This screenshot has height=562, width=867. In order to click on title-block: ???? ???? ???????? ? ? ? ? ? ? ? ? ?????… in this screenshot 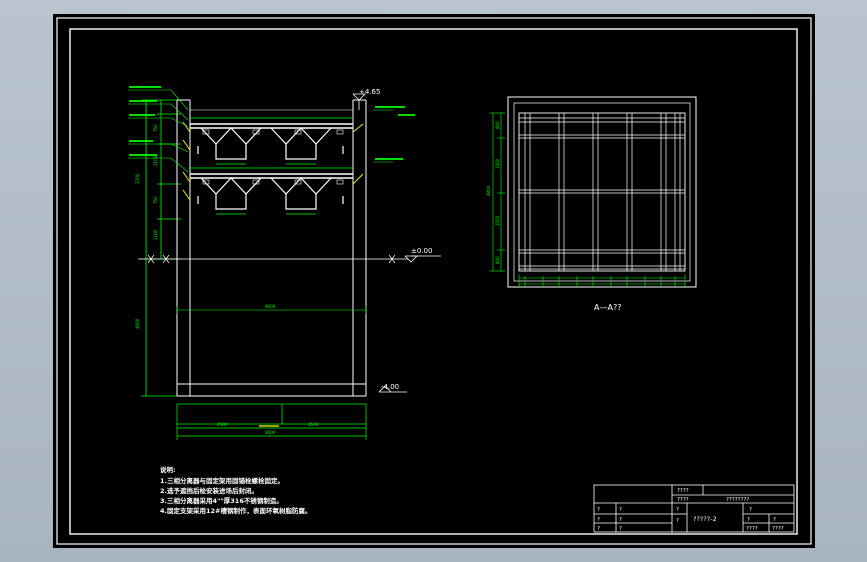, I will do `click(694, 508)`.